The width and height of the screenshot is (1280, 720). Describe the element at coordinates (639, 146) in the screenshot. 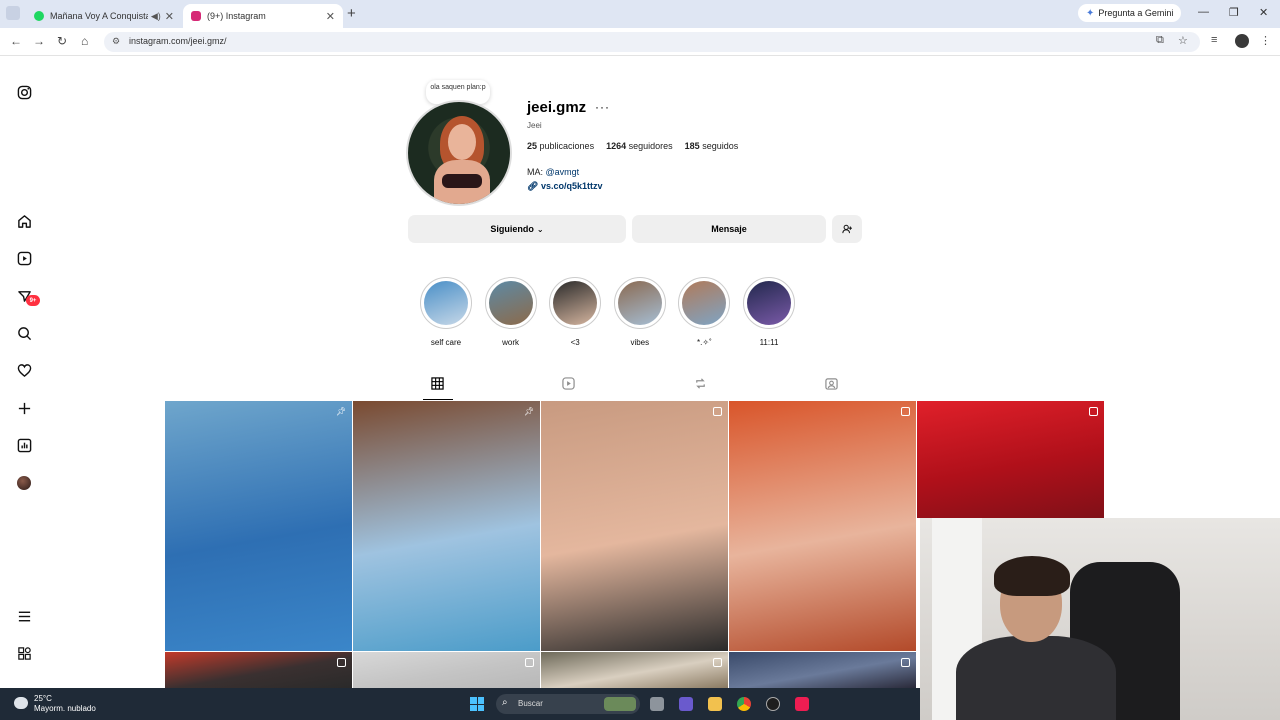

I see `followers-stat: 1264 seguidores` at that location.